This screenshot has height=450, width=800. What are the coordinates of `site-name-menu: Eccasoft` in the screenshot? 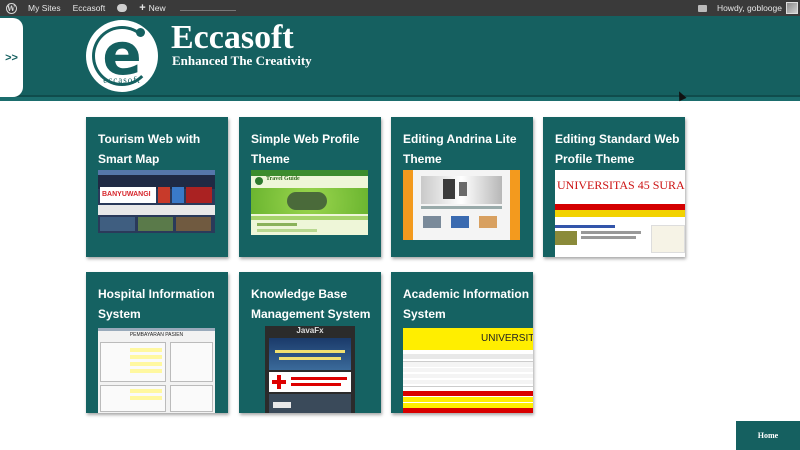 It's located at (89, 8).